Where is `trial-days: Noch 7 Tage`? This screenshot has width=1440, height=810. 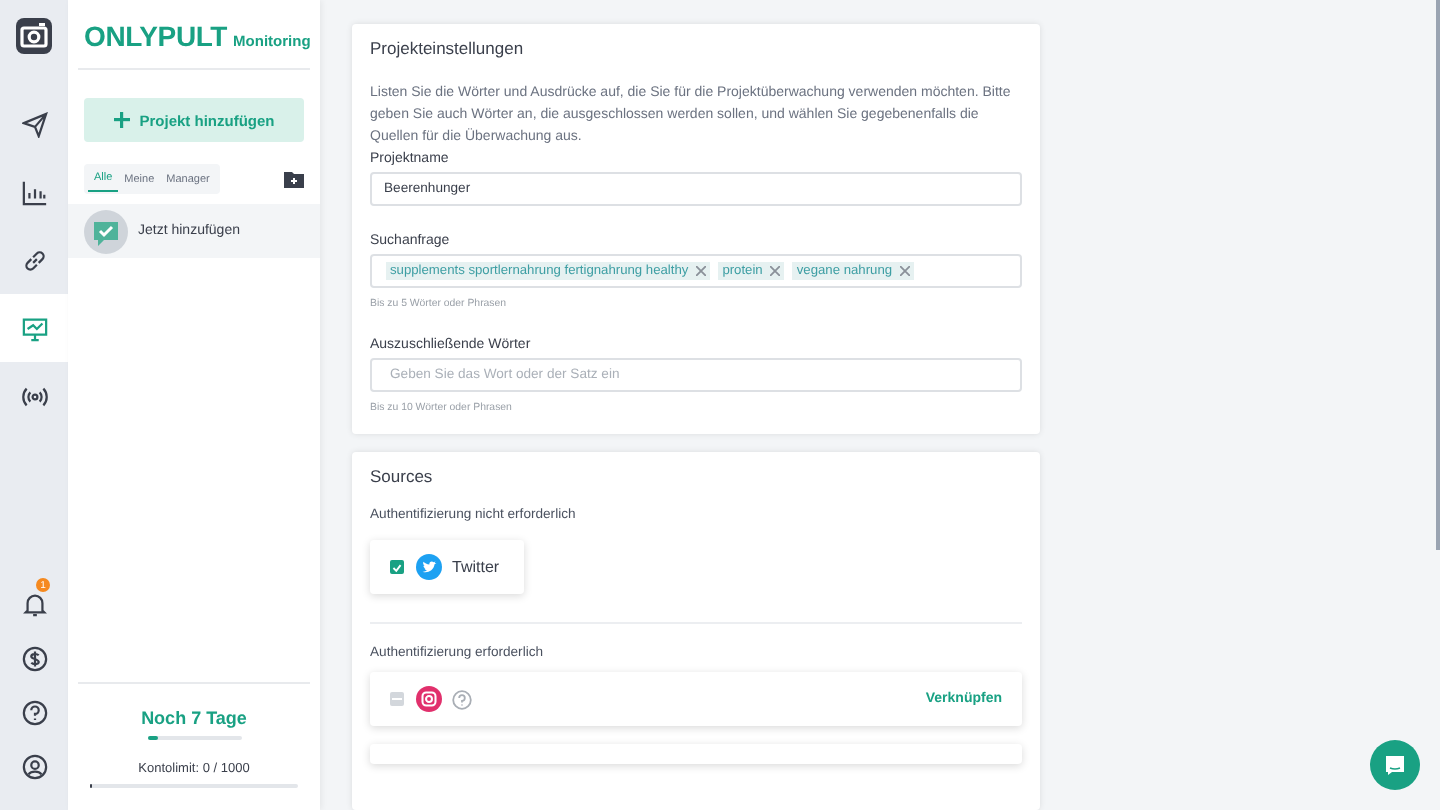
trial-days: Noch 7 Tage is located at coordinates (194, 718).